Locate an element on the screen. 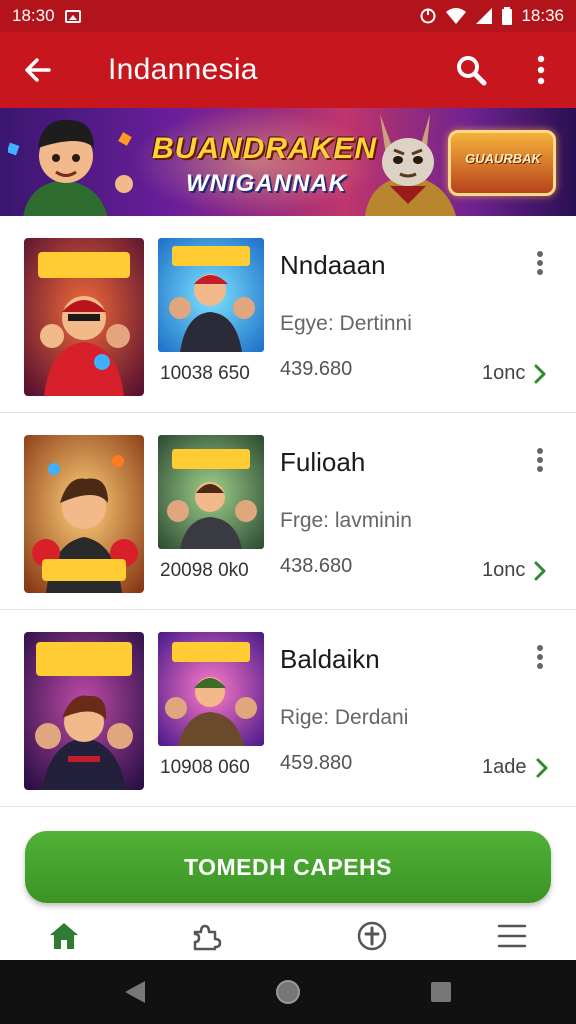  image-icon is located at coordinates (72, 16).